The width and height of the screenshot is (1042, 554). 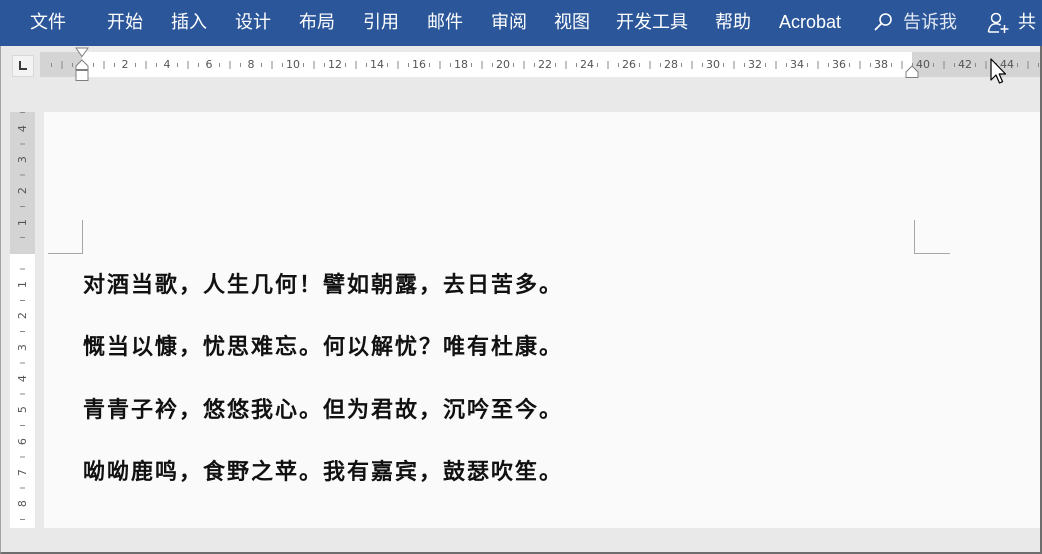 I want to click on tab-view: 视图, so click(x=572, y=23).